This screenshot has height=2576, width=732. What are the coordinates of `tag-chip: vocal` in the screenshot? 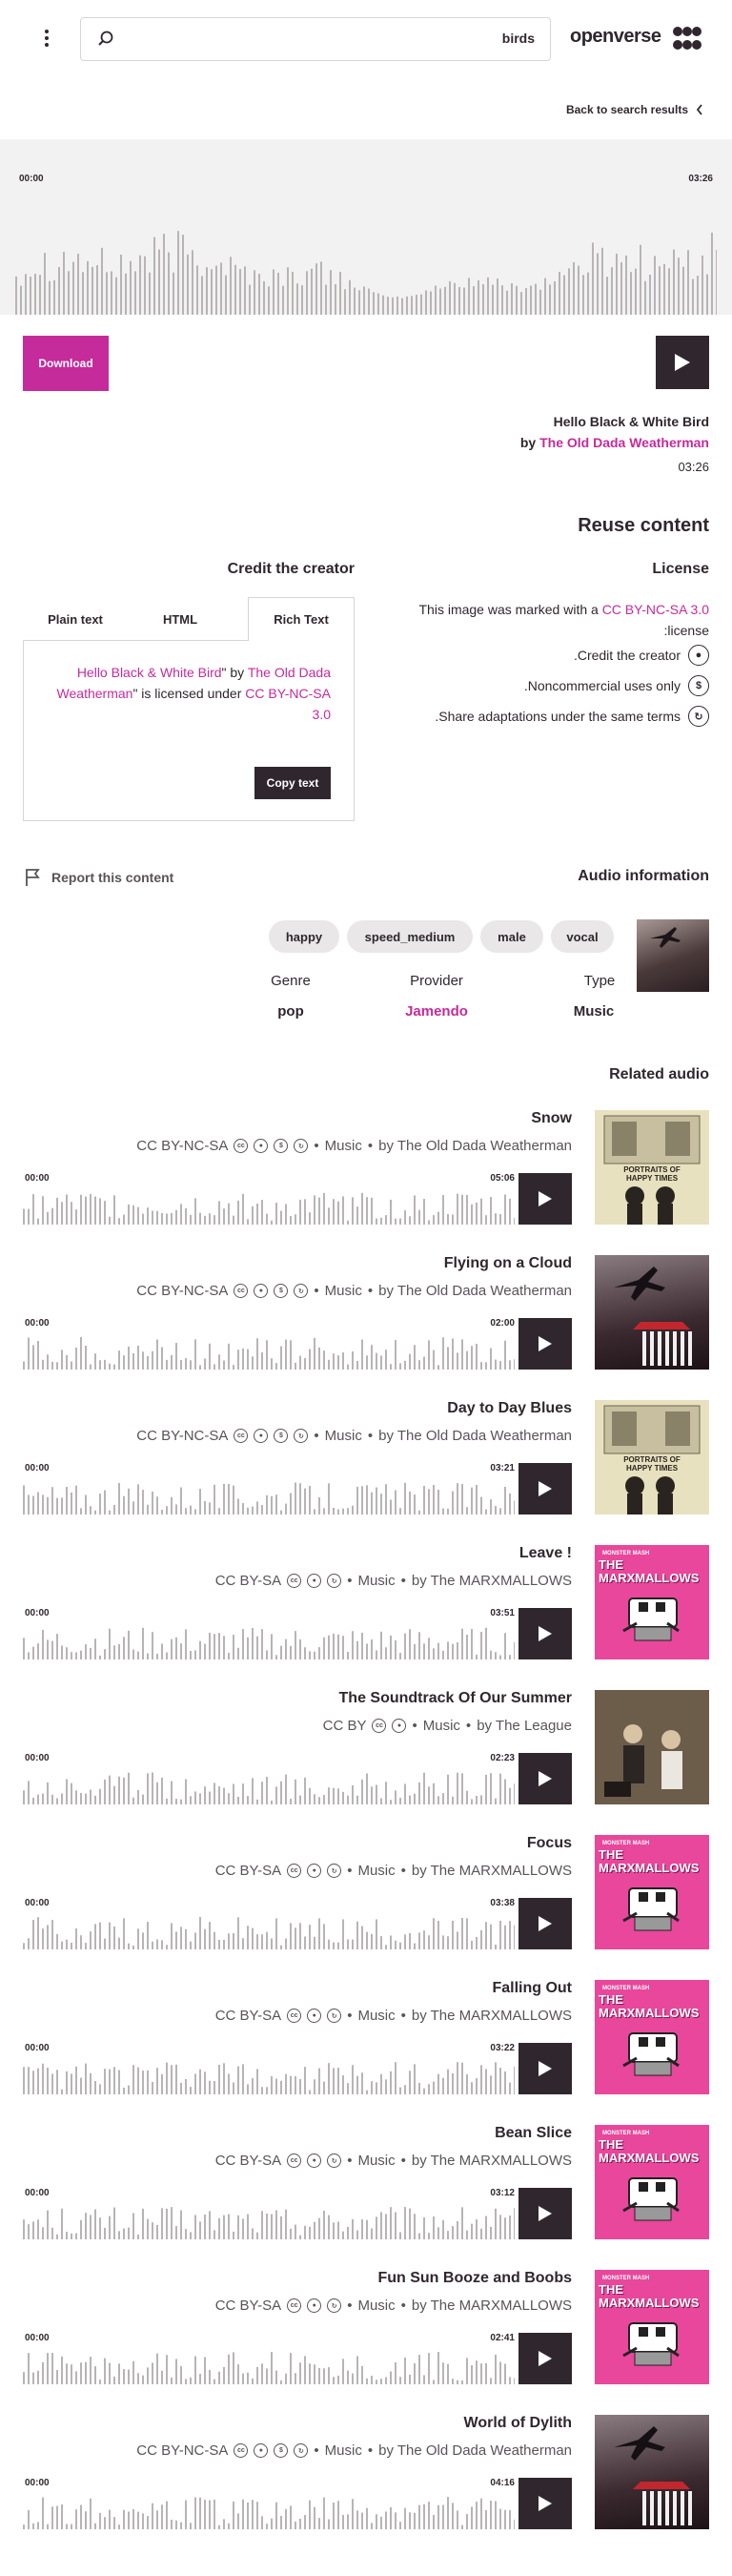 It's located at (583, 936).